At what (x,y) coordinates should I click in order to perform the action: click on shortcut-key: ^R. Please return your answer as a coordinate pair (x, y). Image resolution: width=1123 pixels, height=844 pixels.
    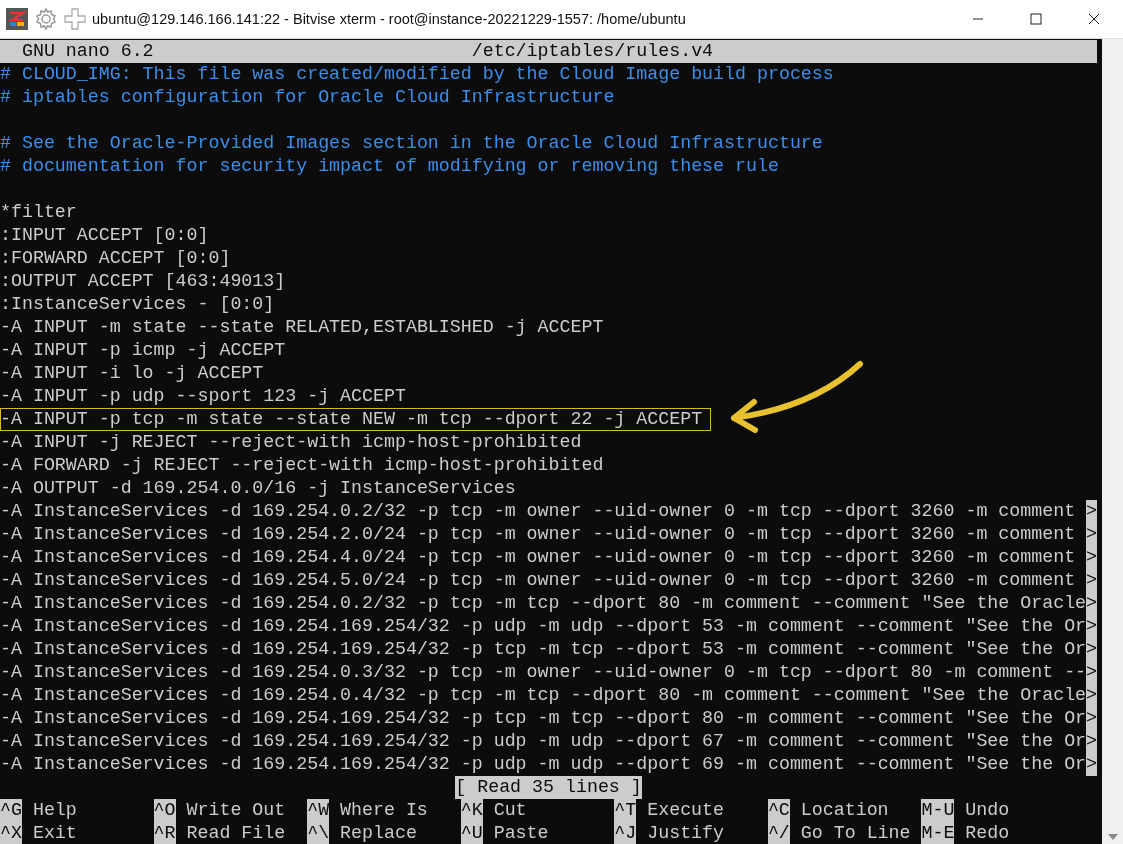
    Looking at the image, I should click on (164, 833).